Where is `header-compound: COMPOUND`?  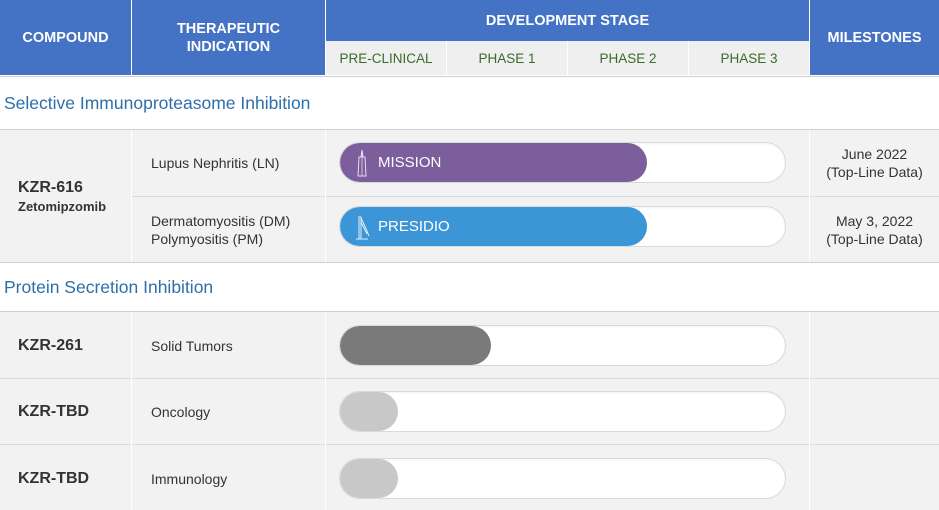 header-compound: COMPOUND is located at coordinates (65, 37).